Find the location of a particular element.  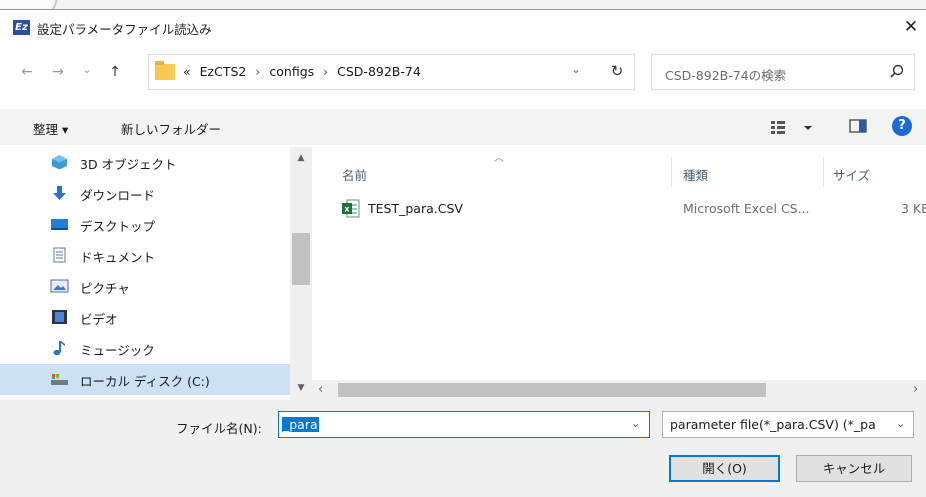

nav-item-videos: ビデオ is located at coordinates (145, 317).